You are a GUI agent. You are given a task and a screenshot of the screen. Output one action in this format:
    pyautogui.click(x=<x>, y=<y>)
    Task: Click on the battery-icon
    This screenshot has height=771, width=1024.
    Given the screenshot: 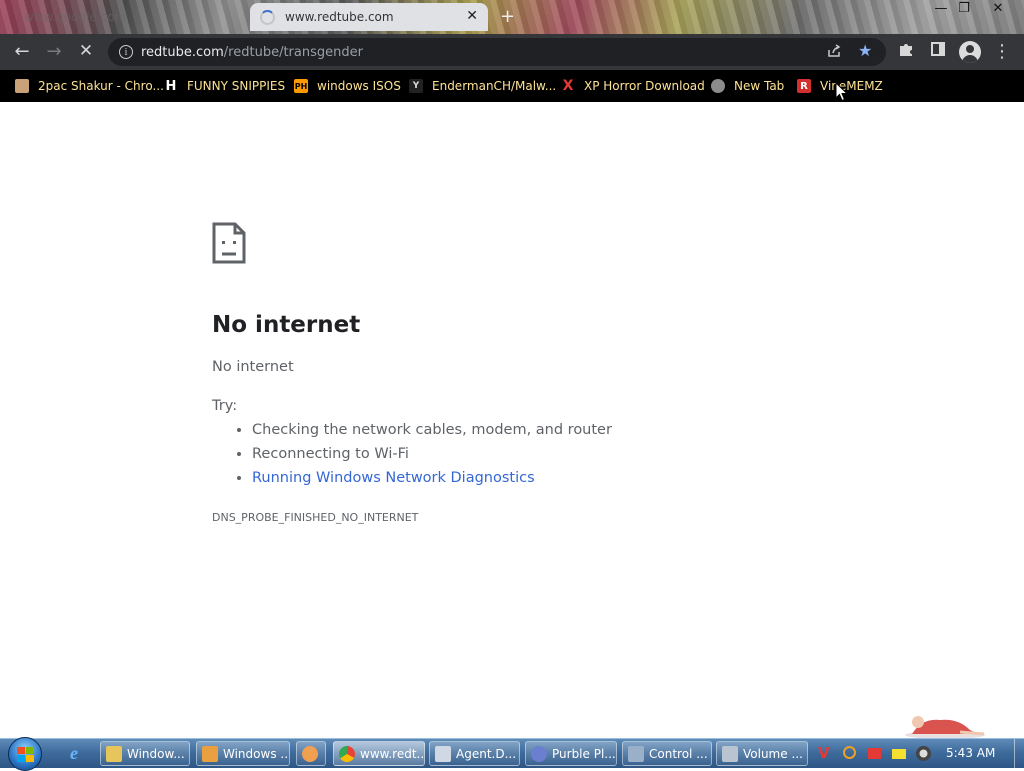 What is the action you would take?
    pyautogui.click(x=899, y=754)
    